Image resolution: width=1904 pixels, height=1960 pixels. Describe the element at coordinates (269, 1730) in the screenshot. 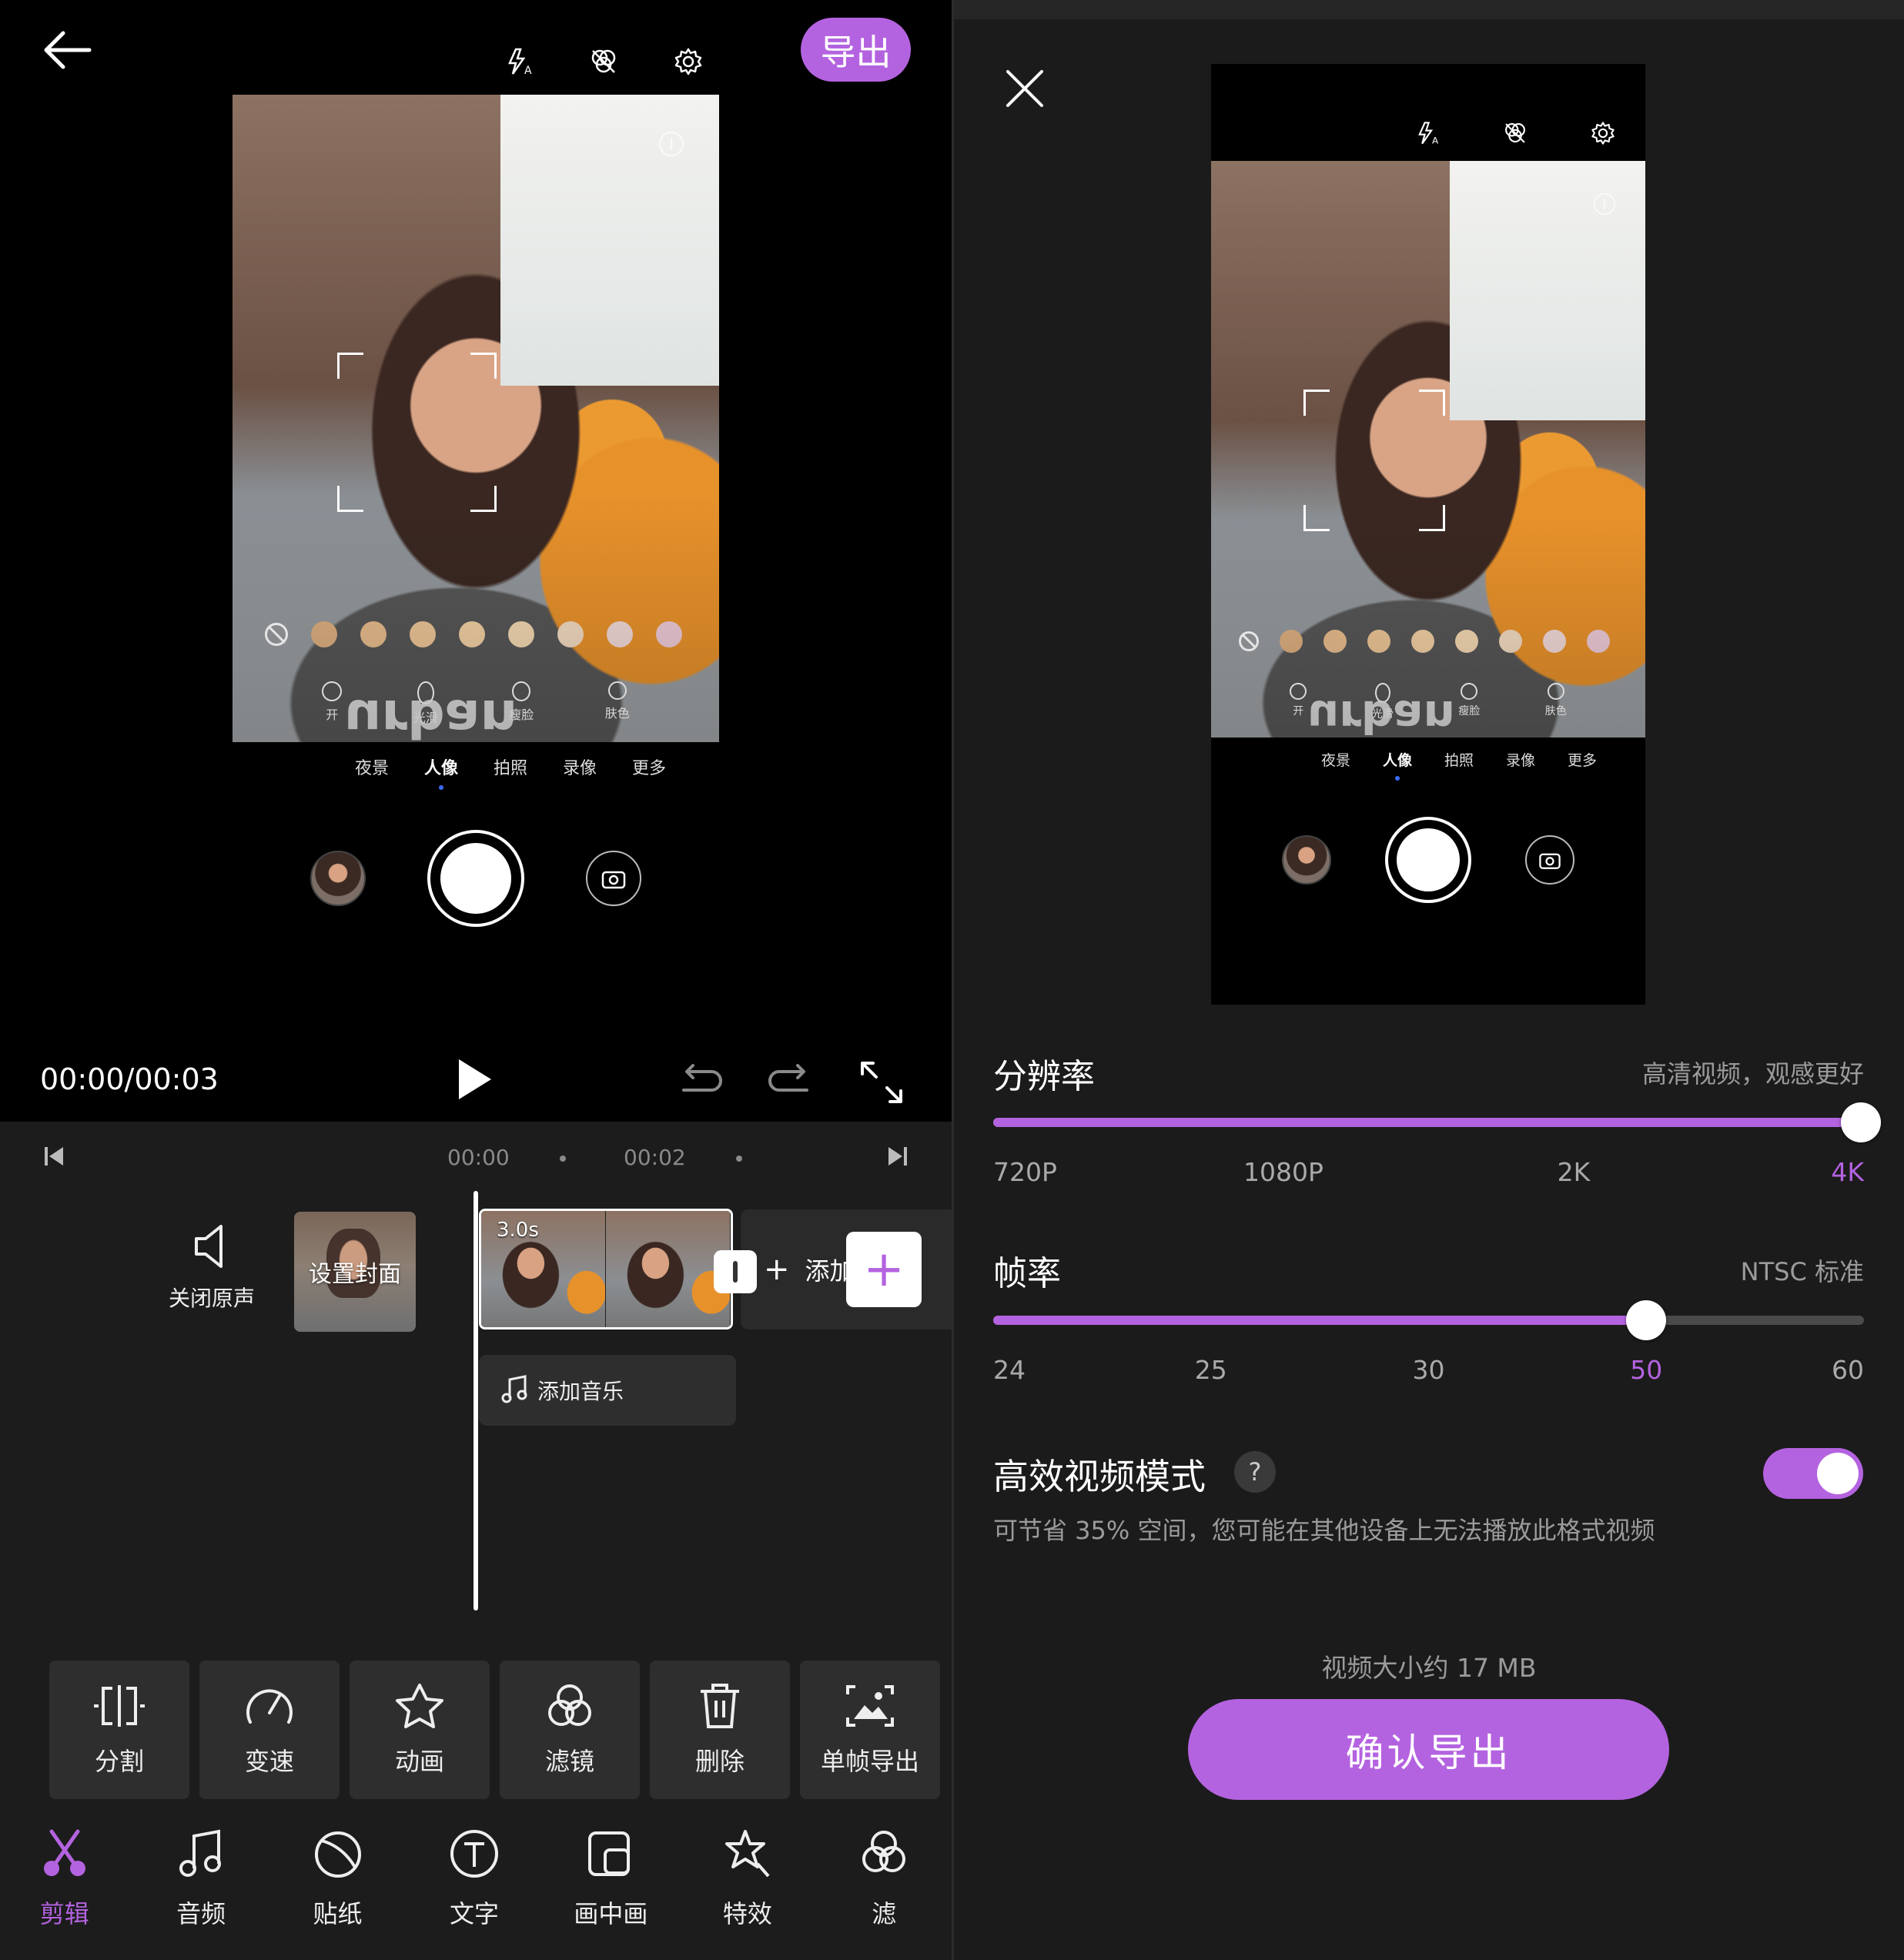

I see `speed-button: 变速` at that location.